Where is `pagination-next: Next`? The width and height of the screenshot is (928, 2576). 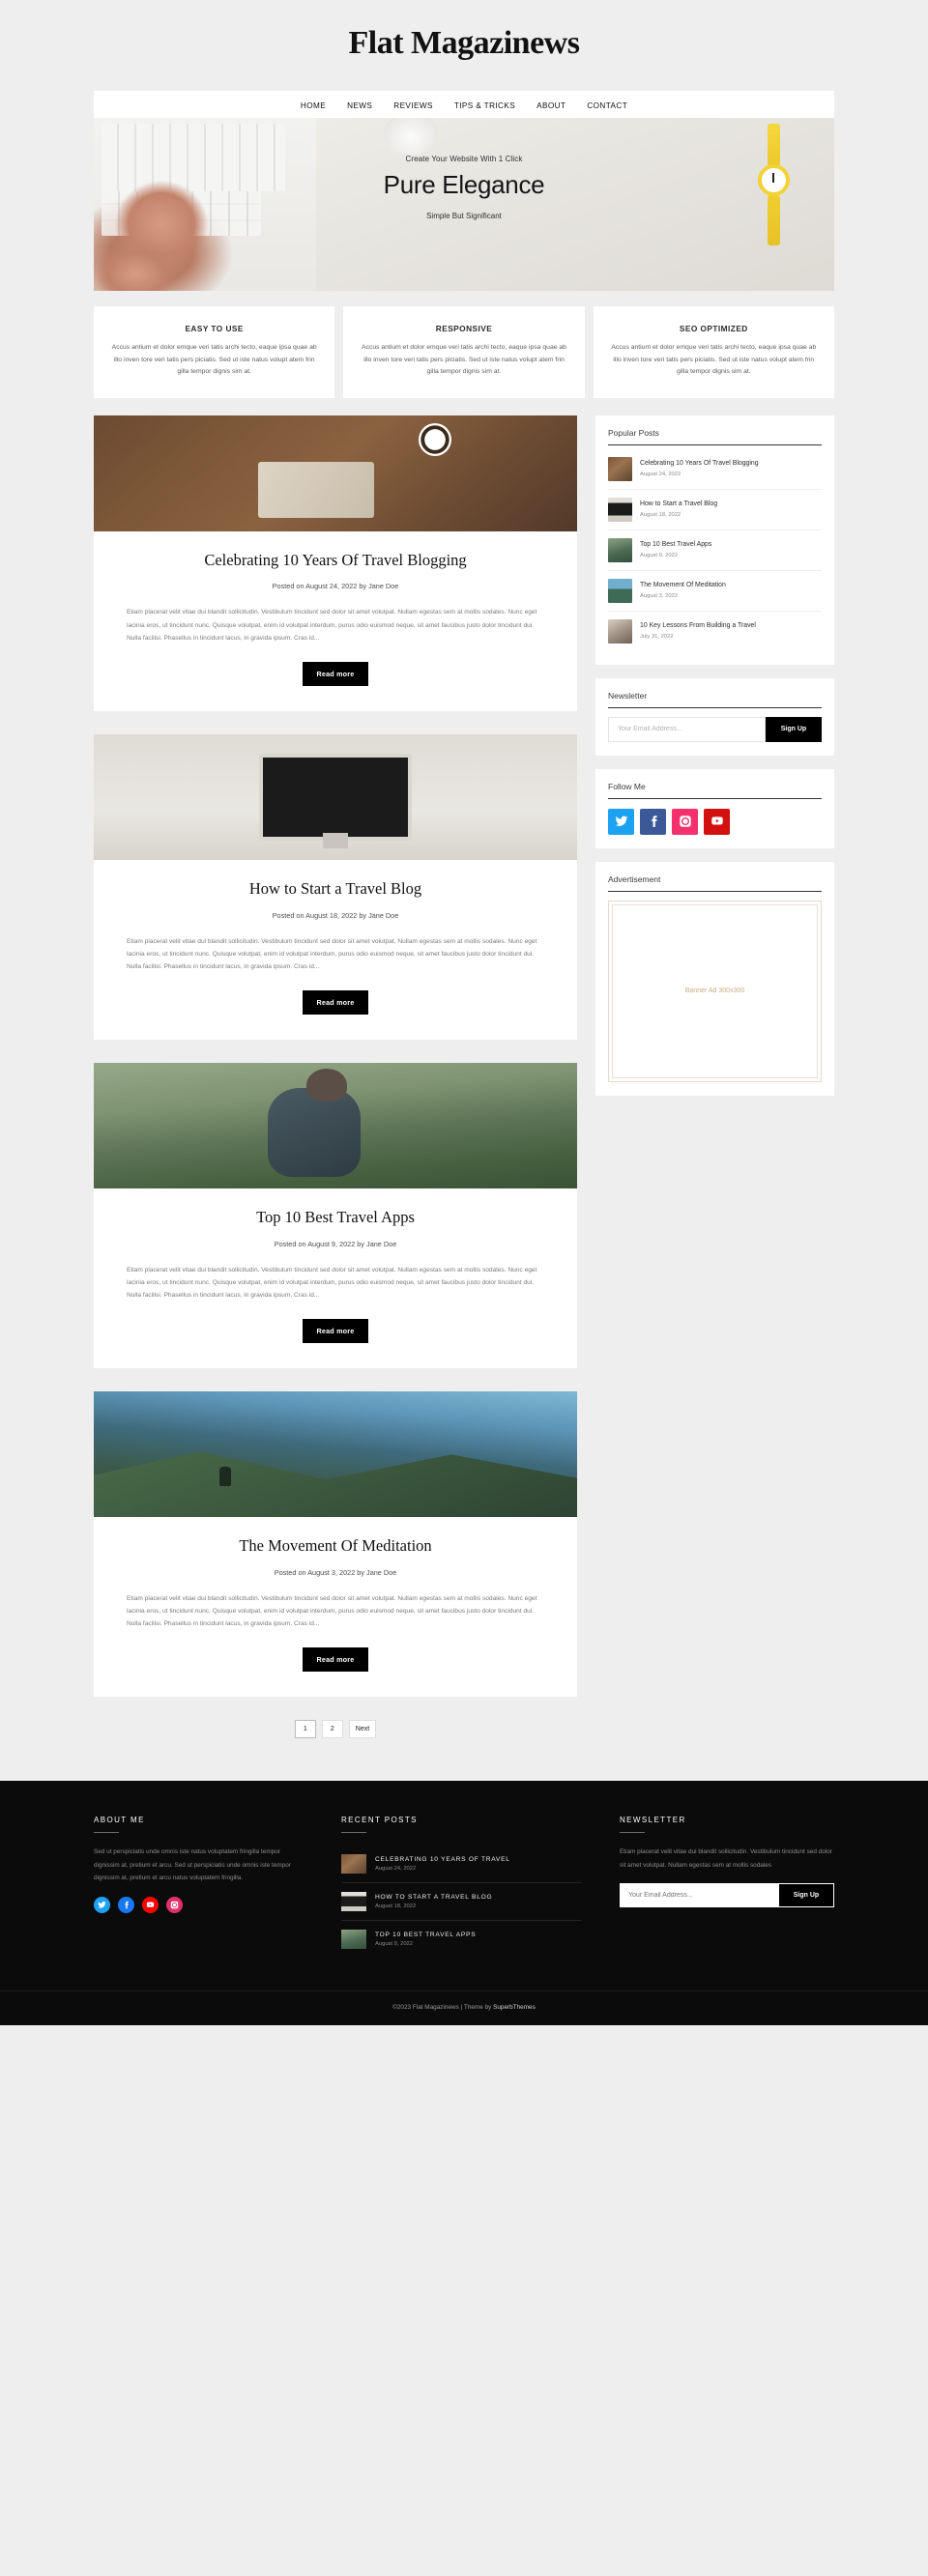 pagination-next: Next is located at coordinates (362, 1730).